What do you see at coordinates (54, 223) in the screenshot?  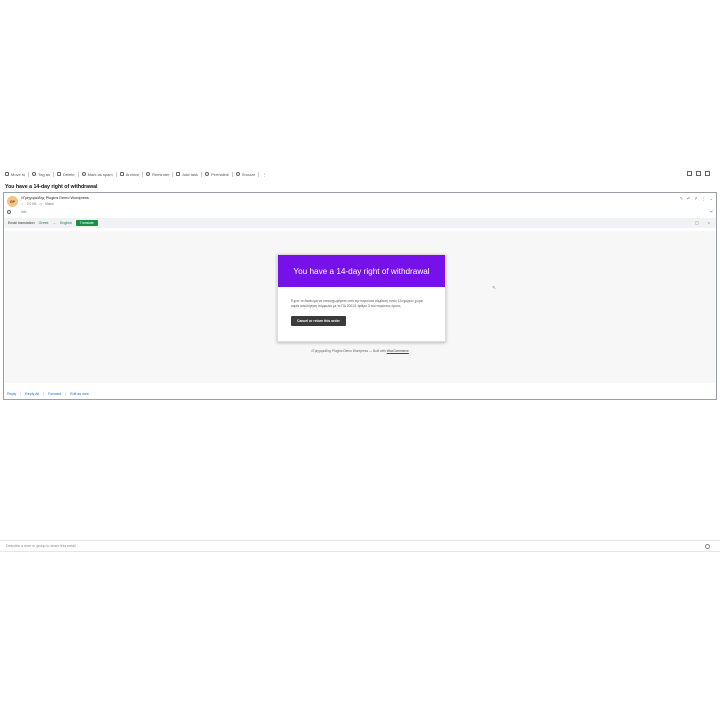 I see `arrow-icon: →` at bounding box center [54, 223].